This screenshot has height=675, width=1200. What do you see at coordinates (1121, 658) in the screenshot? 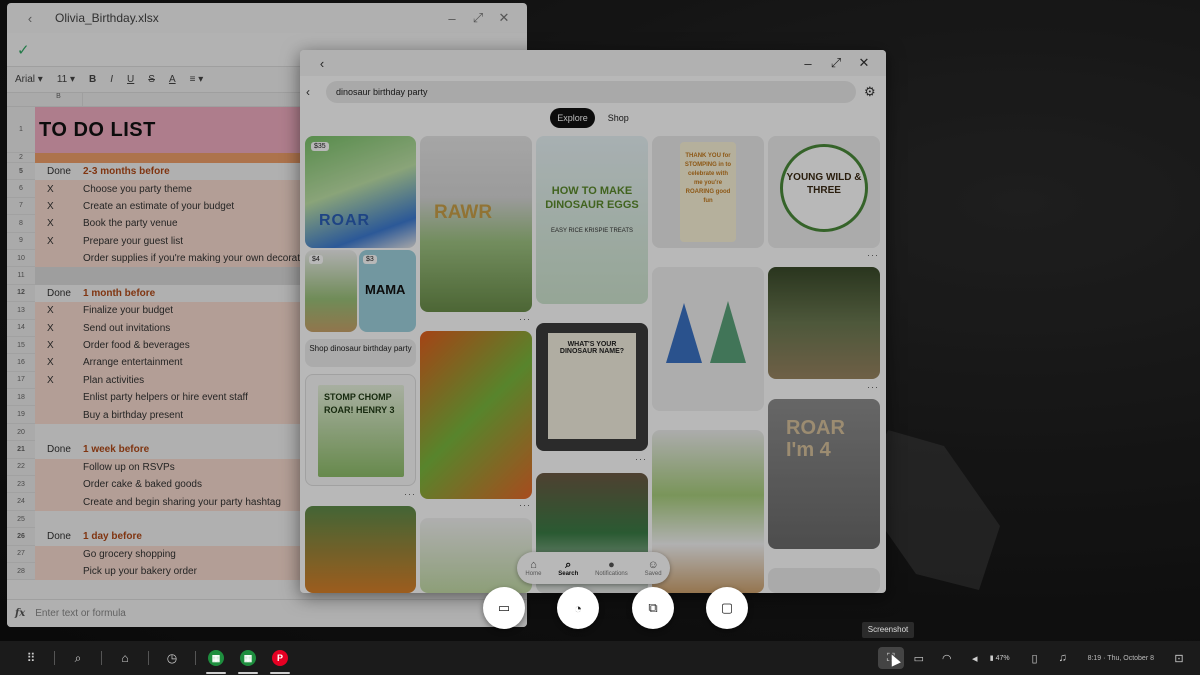
I see `clock-date: 8:19 · Thu, October 8` at bounding box center [1121, 658].